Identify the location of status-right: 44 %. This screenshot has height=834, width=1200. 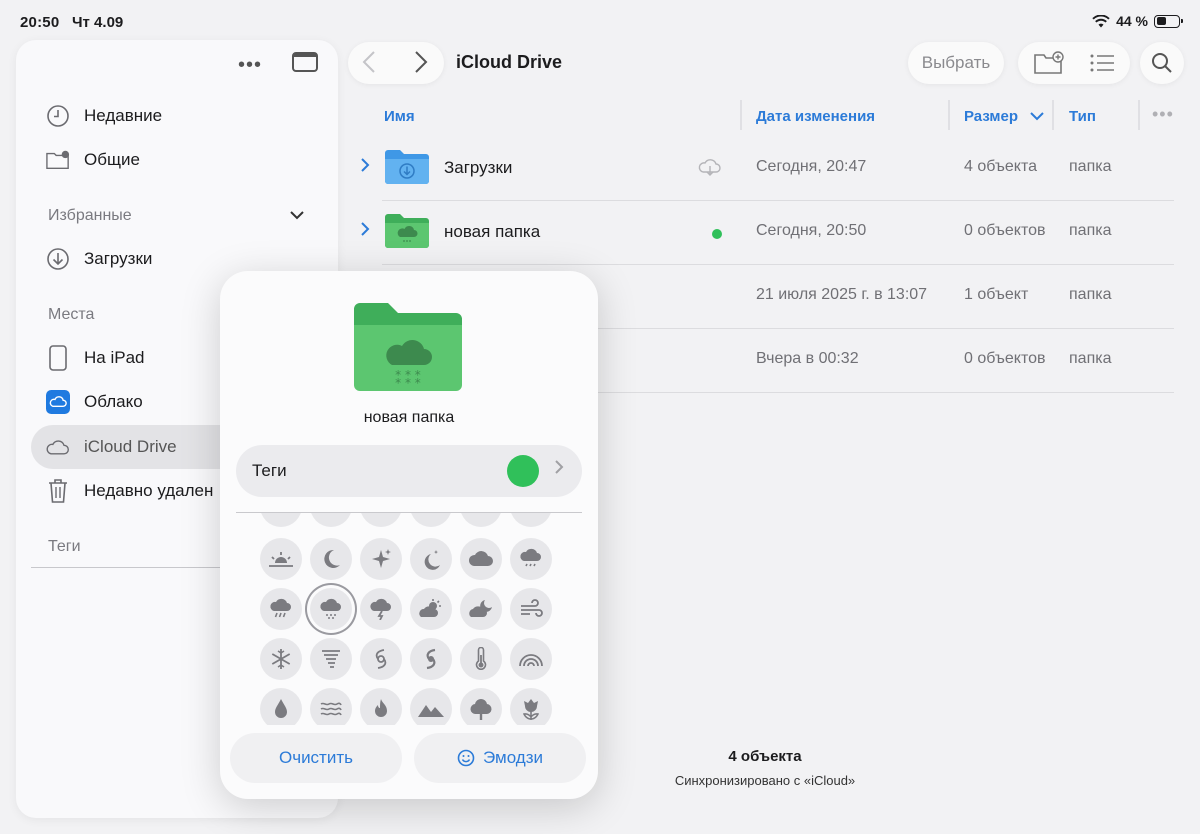
(1137, 21).